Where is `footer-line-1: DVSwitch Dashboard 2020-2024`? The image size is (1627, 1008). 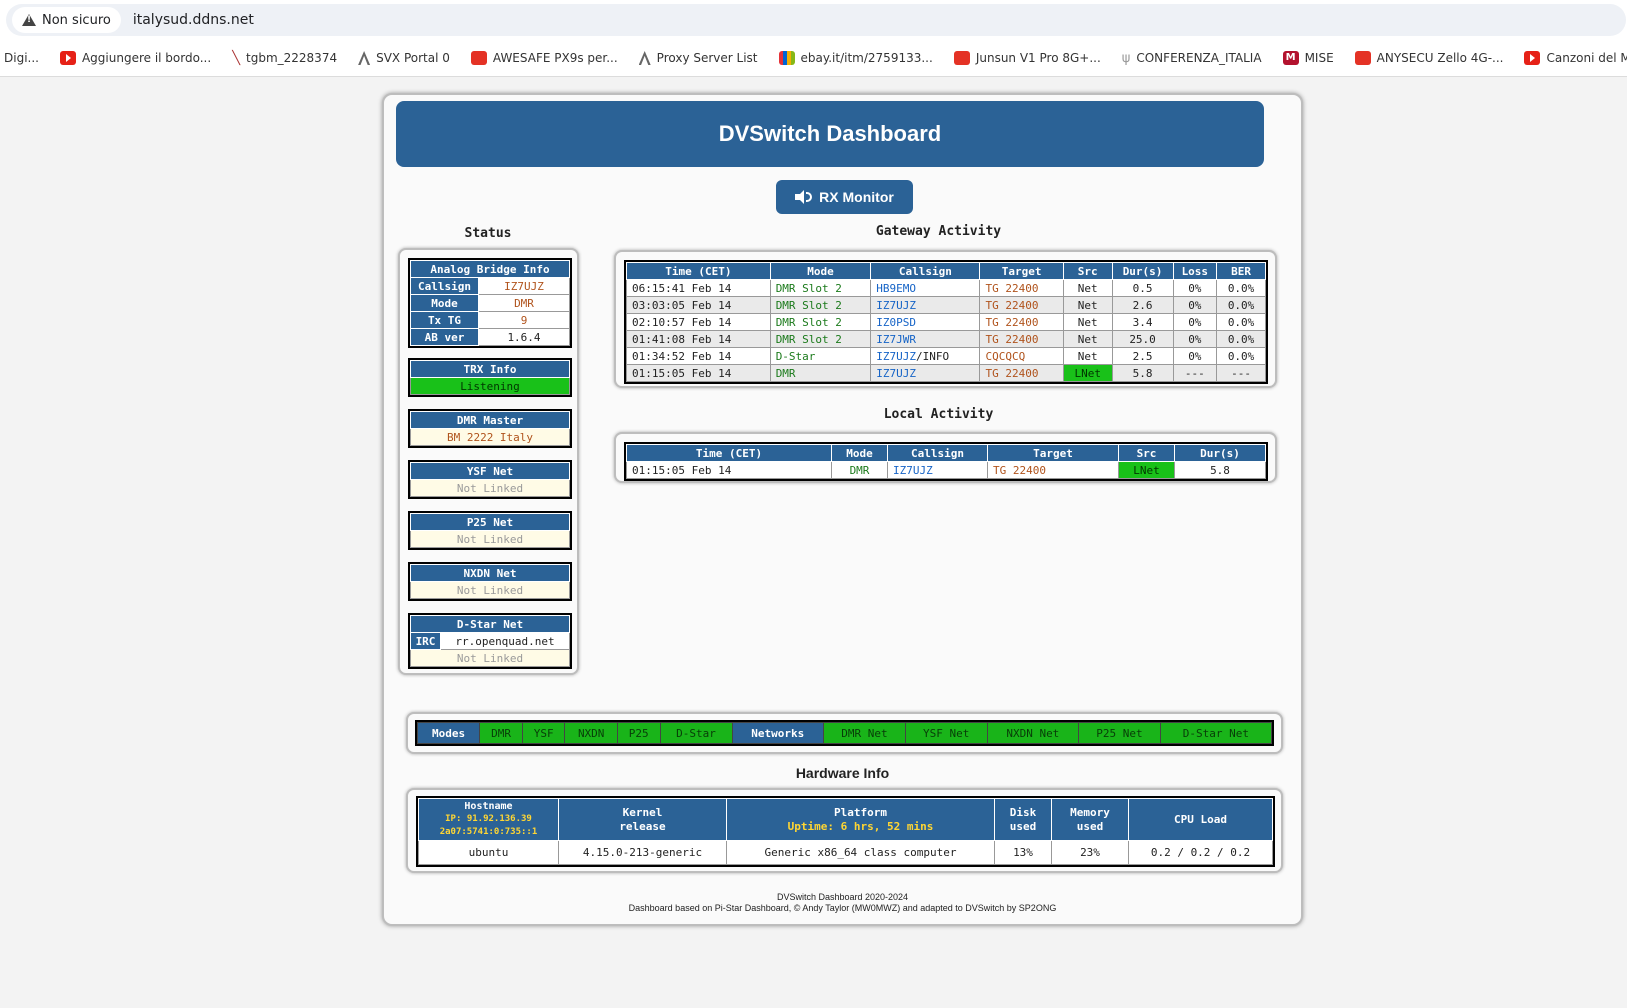
footer-line-1: DVSwitch Dashboard 2020-2024 is located at coordinates (842, 897).